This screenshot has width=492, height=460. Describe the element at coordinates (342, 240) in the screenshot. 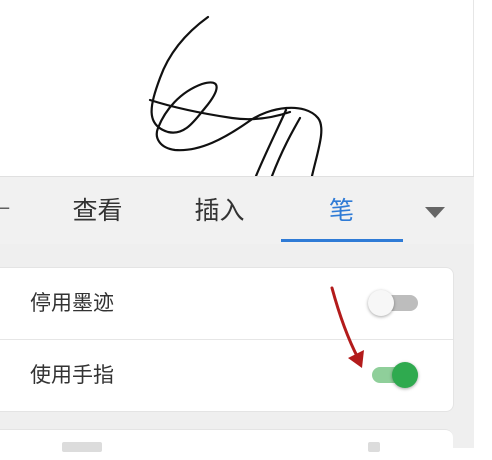

I see `active-tab-indicator` at that location.